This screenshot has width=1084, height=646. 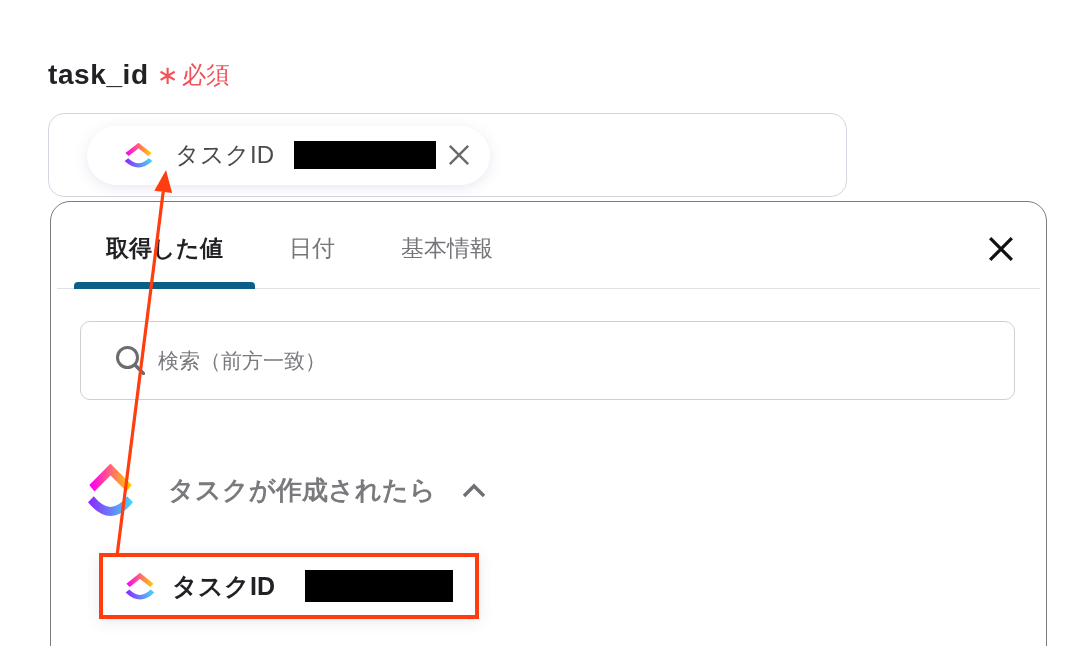 What do you see at coordinates (288, 155) in the screenshot?
I see `value-chip: タスクID` at bounding box center [288, 155].